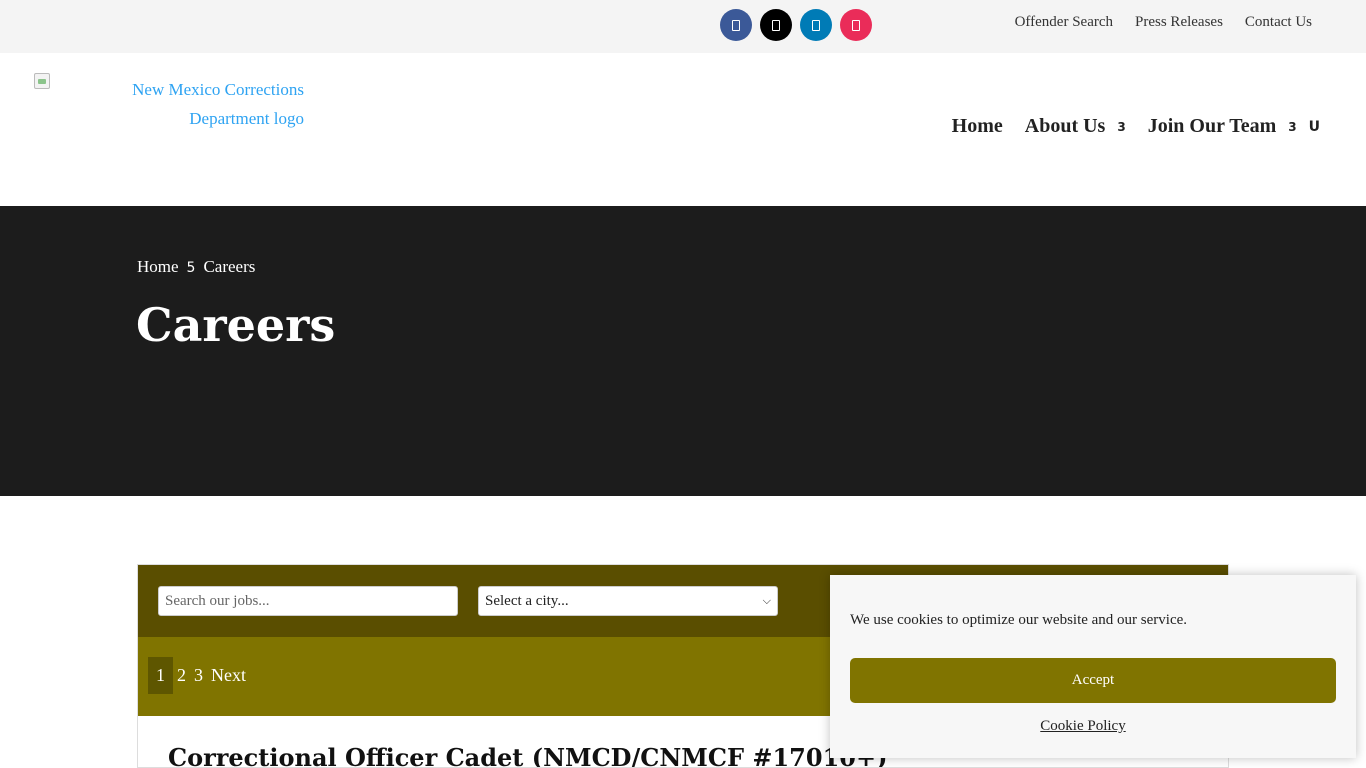 The image size is (1366, 768). What do you see at coordinates (198, 675) in the screenshot?
I see `page-3: 3` at bounding box center [198, 675].